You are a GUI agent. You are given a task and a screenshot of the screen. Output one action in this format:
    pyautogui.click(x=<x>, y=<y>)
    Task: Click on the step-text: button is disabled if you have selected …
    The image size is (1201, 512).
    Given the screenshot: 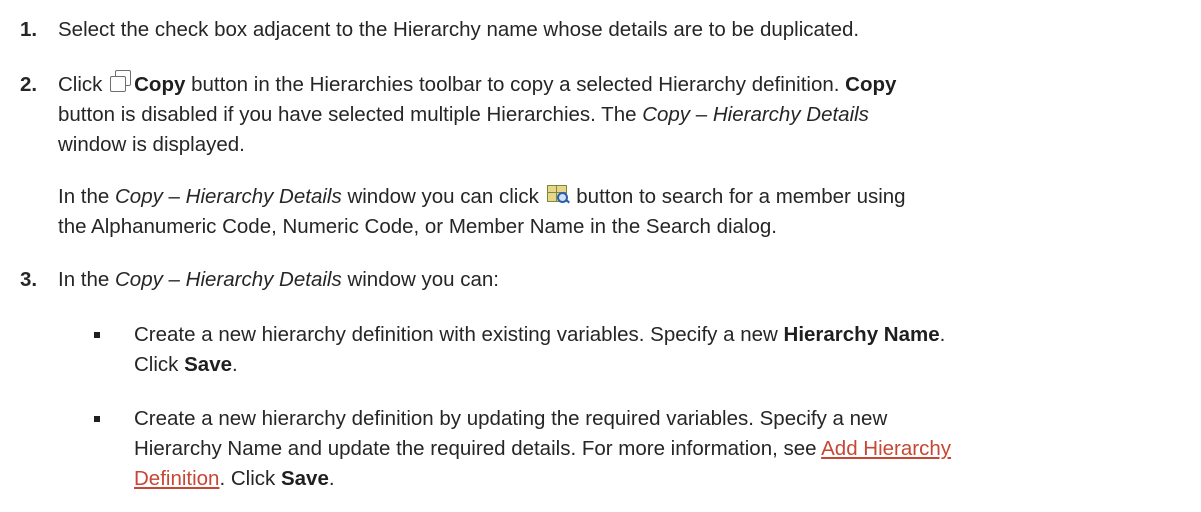 What is the action you would take?
    pyautogui.click(x=347, y=114)
    